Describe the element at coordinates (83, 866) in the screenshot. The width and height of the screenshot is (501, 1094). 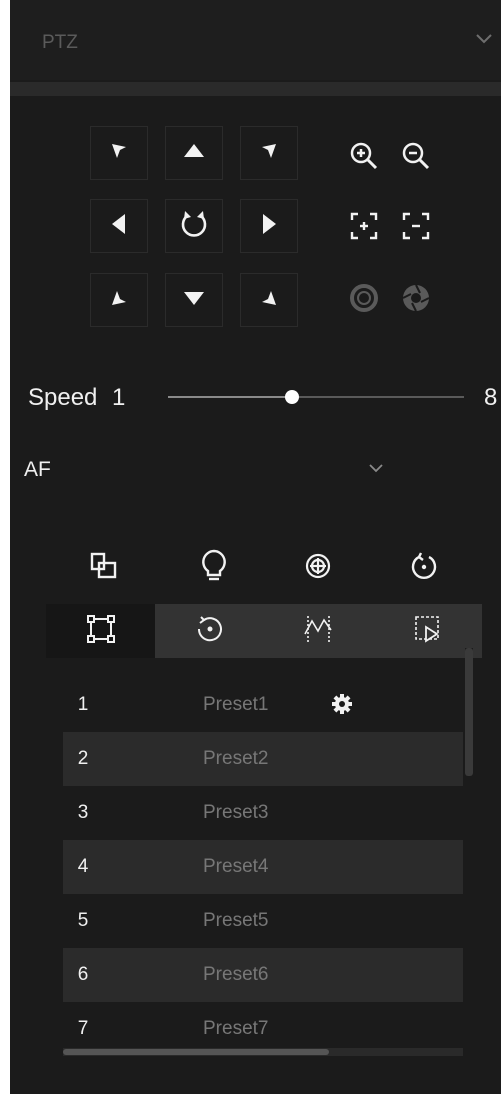
I see `preset-number: 4` at that location.